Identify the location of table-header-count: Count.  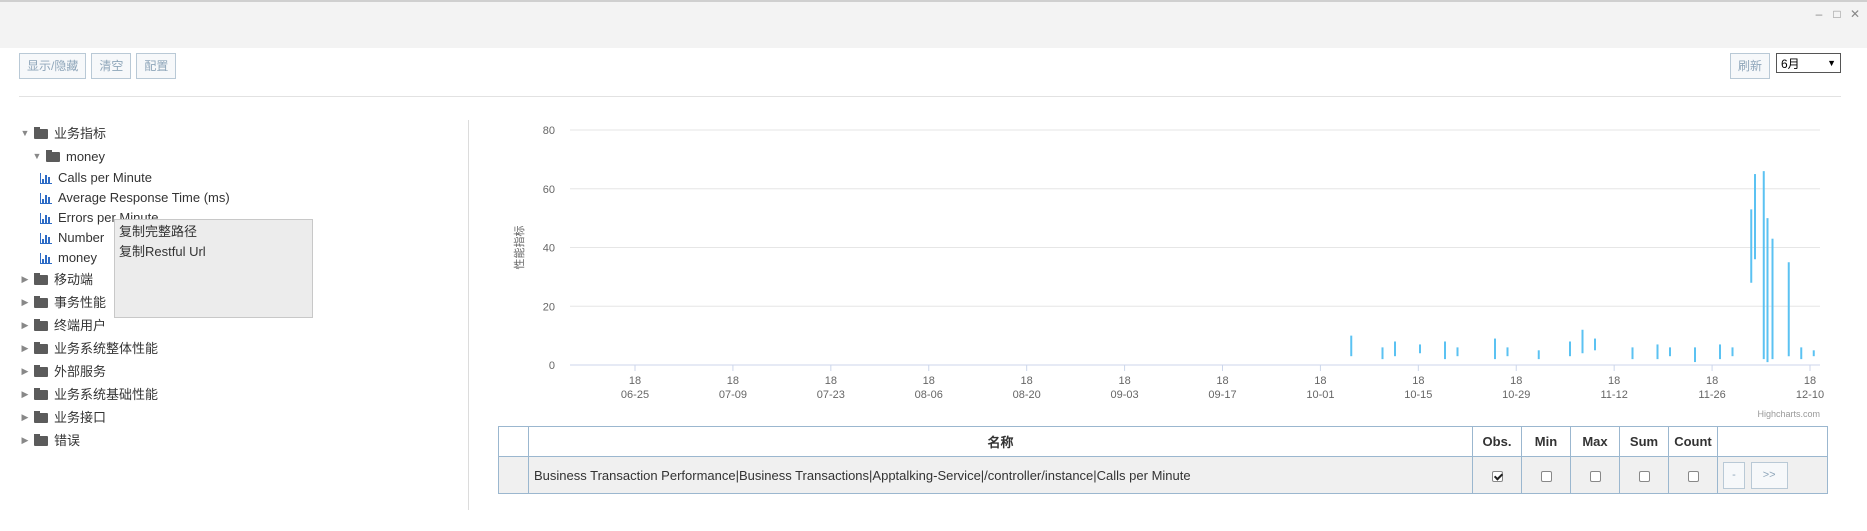
(1693, 441).